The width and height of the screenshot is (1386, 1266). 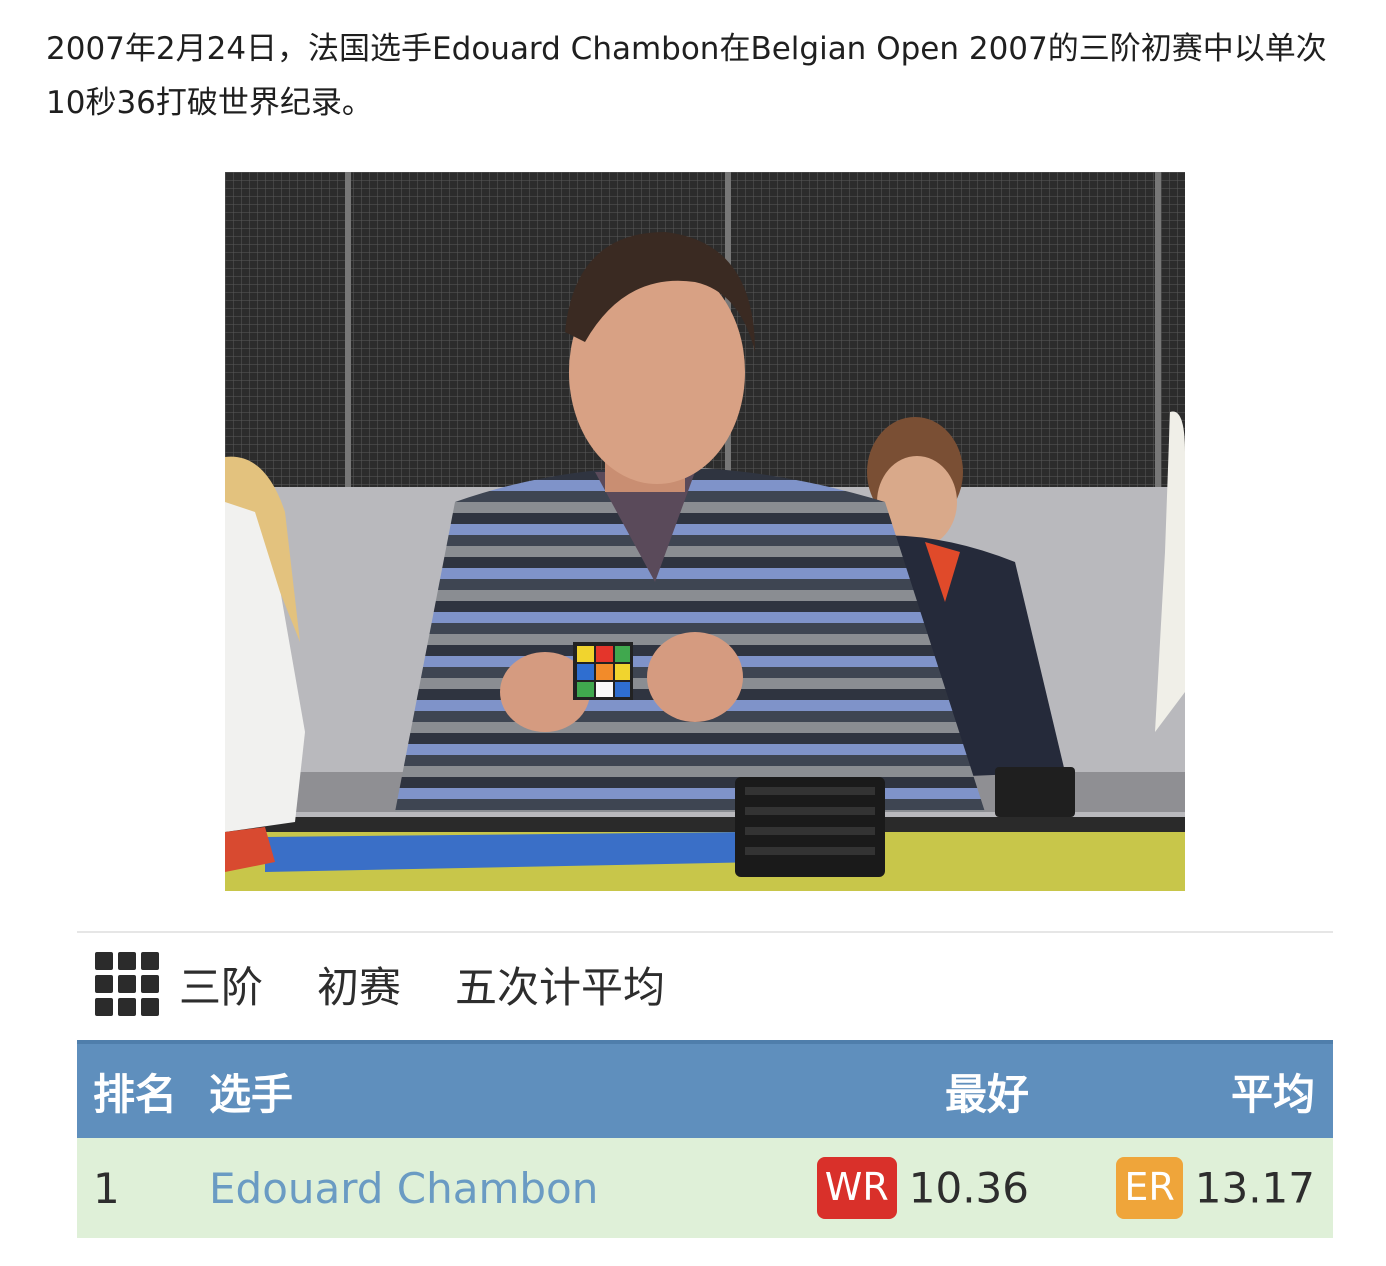 What do you see at coordinates (1149, 1188) in the screenshot?
I see `er-record-badge: ER` at bounding box center [1149, 1188].